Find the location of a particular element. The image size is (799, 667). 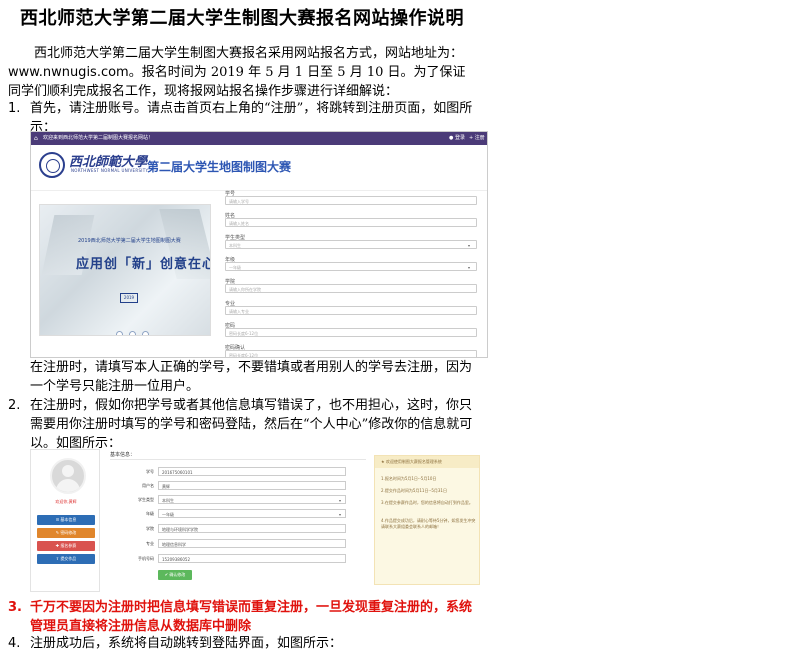

register-link-label: 注册 is located at coordinates (479, 138).